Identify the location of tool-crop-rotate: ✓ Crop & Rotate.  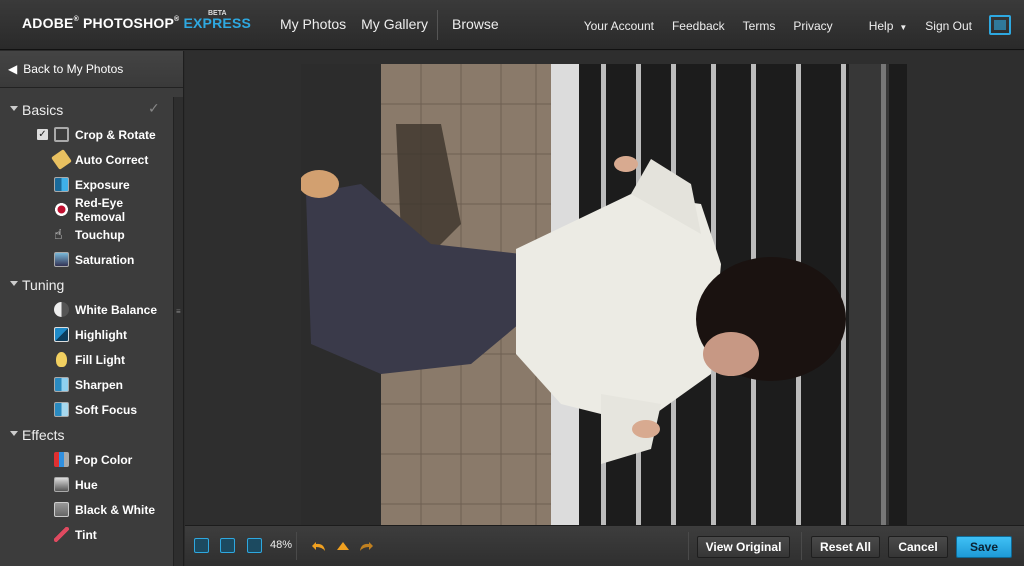
(86, 134).